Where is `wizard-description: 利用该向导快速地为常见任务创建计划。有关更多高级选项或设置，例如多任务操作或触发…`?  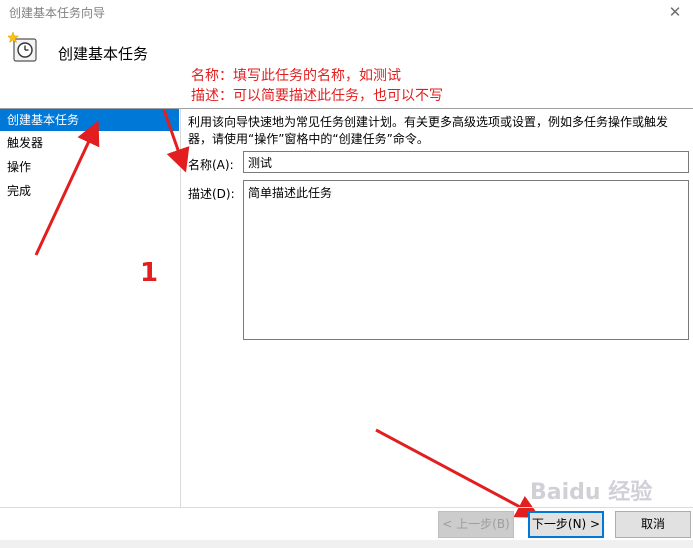
wizard-description: 利用该向导快速地为常见任务创建计划。有关更多高级选项或设置，例如多任务操作或触发… is located at coordinates (428, 130).